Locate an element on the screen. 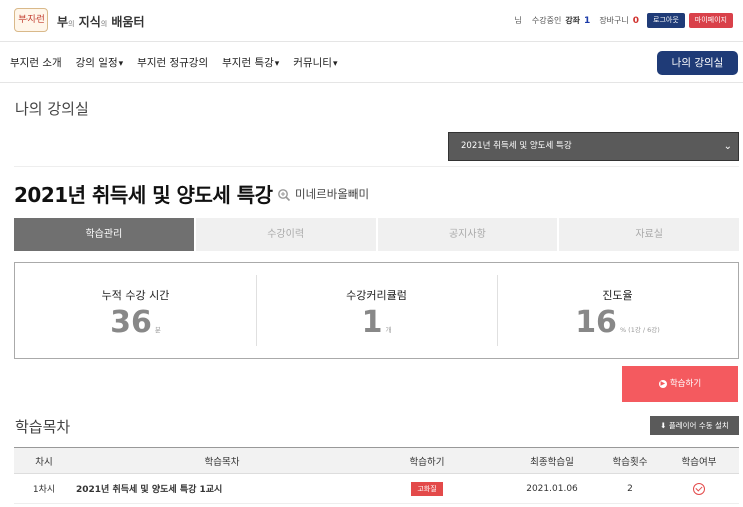  table-header: 차시 학습목차 학습하기 최종학습일 학습횟수 학습여부 is located at coordinates (376, 461).